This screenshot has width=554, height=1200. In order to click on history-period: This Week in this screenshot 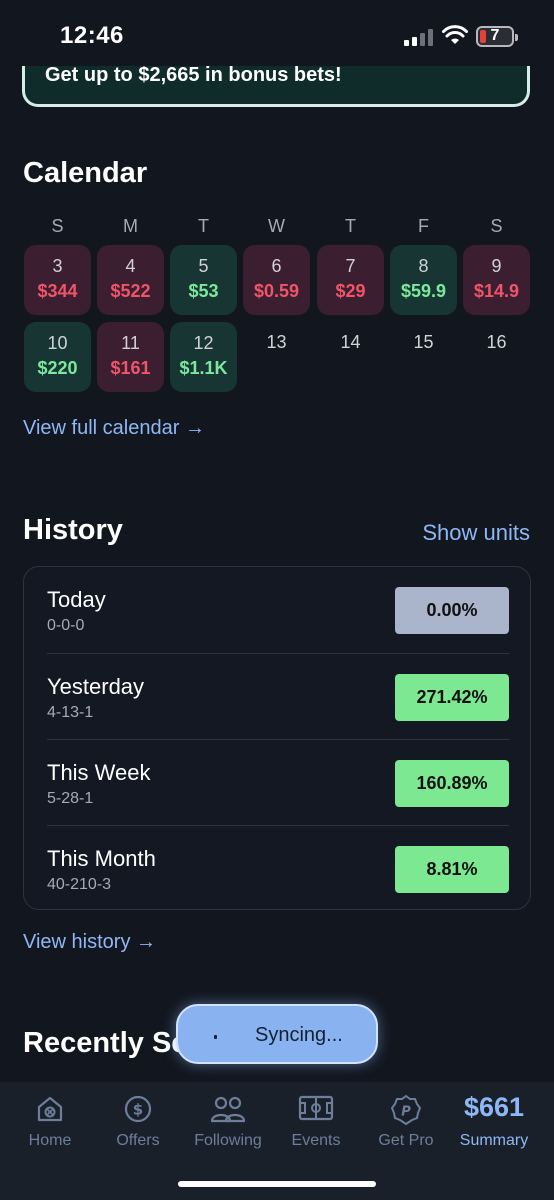, I will do `click(99, 772)`.